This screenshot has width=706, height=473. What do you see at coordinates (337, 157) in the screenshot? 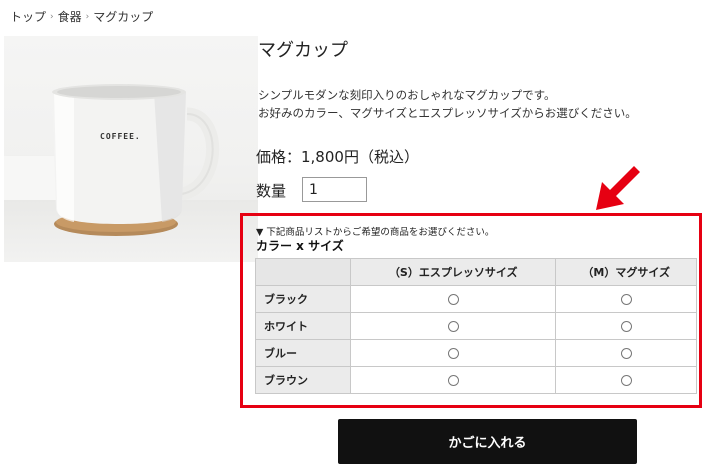
I see `price-label: 価格：1,800円（税込）` at bounding box center [337, 157].